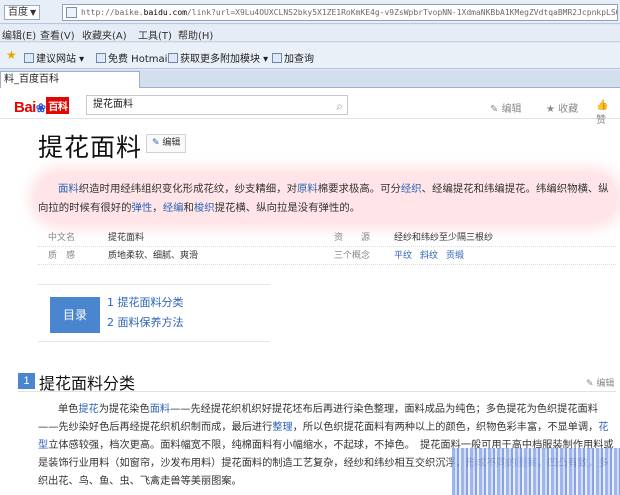 The height and width of the screenshot is (495, 620). What do you see at coordinates (352, 238) in the screenshot?
I see `info-key: 资 源` at bounding box center [352, 238].